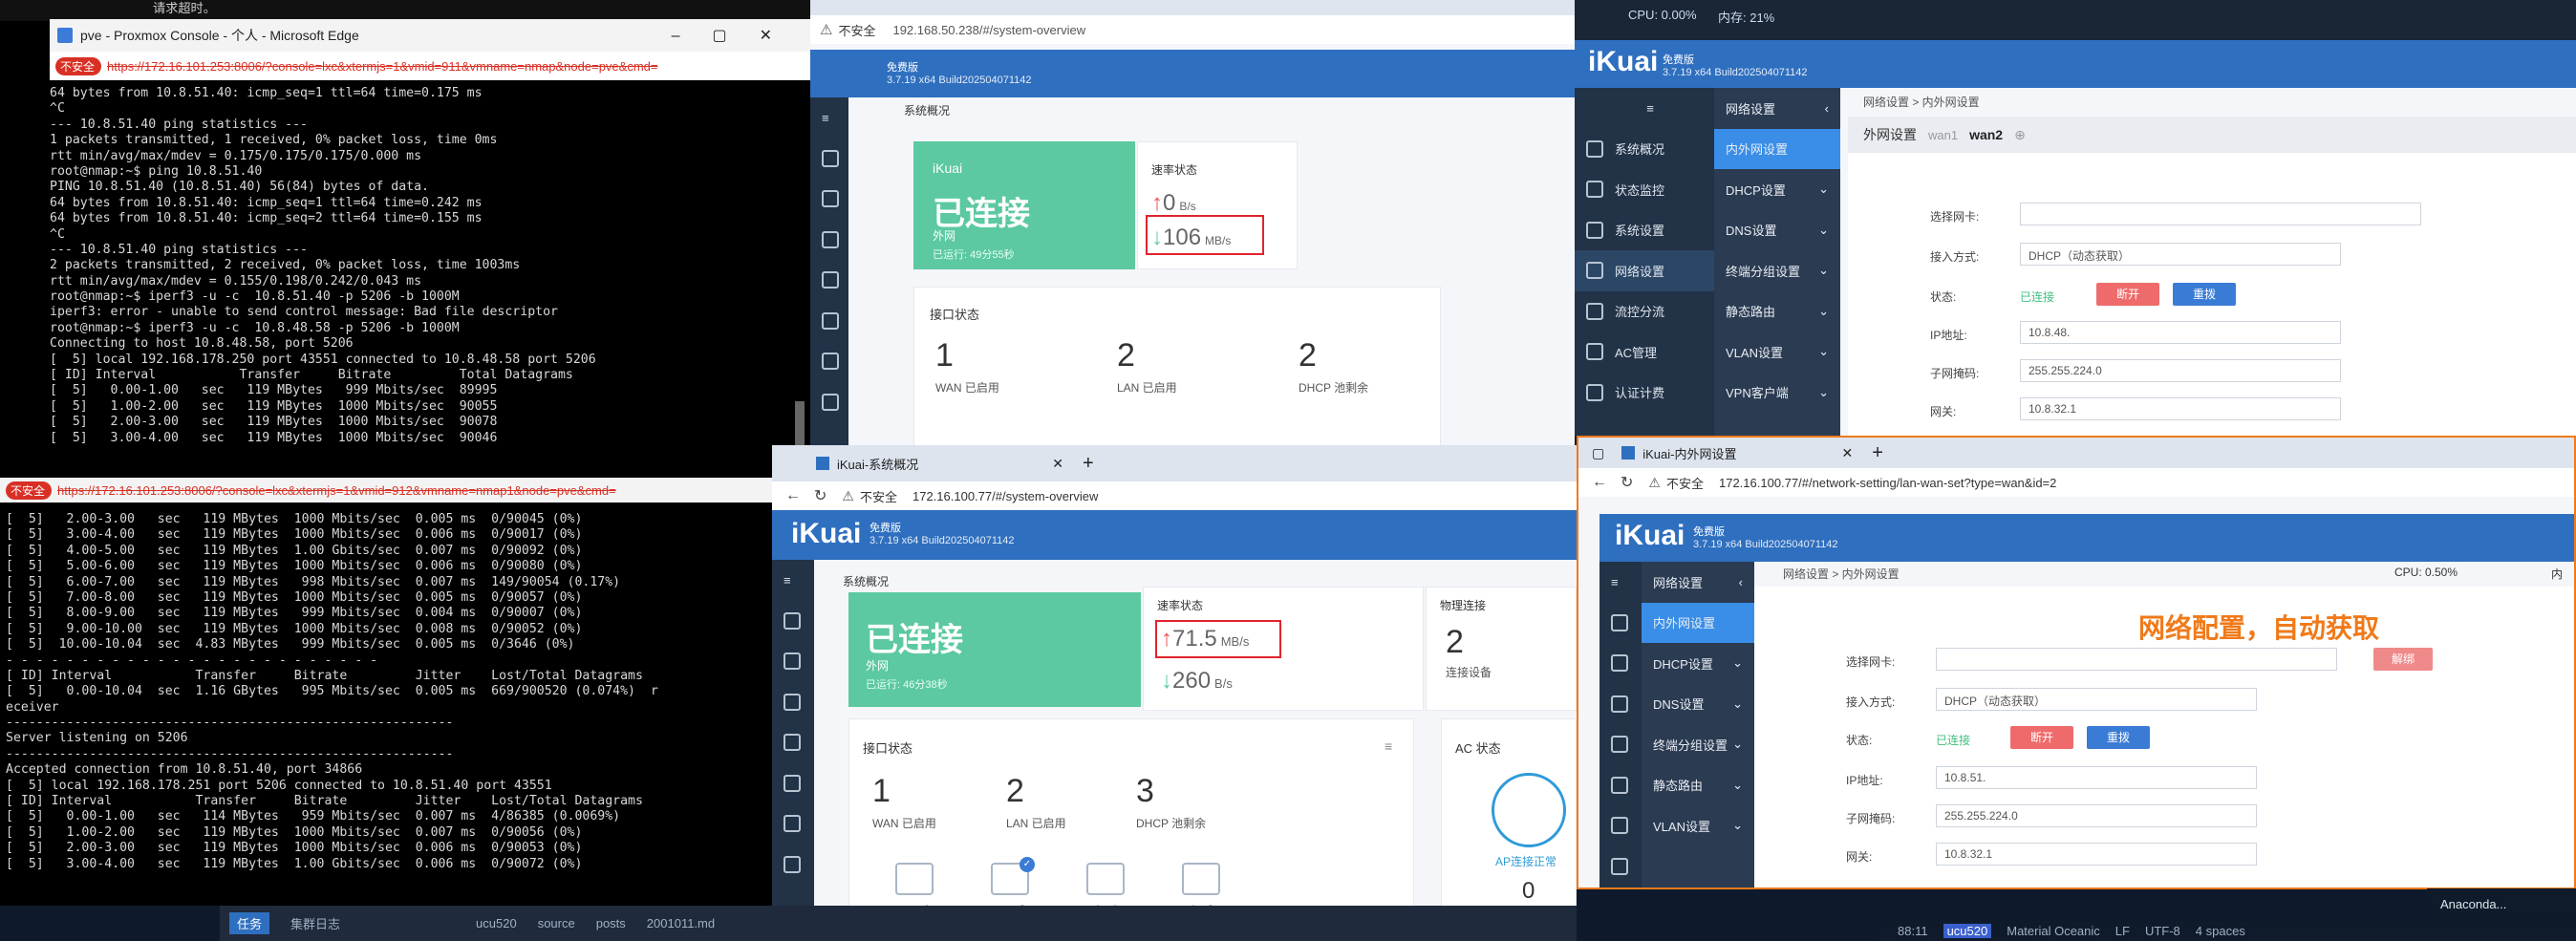 The image size is (2576, 941). What do you see at coordinates (1005, 496) in the screenshot?
I see `url-text: 172.16.100.77/#/system-overview` at bounding box center [1005, 496].